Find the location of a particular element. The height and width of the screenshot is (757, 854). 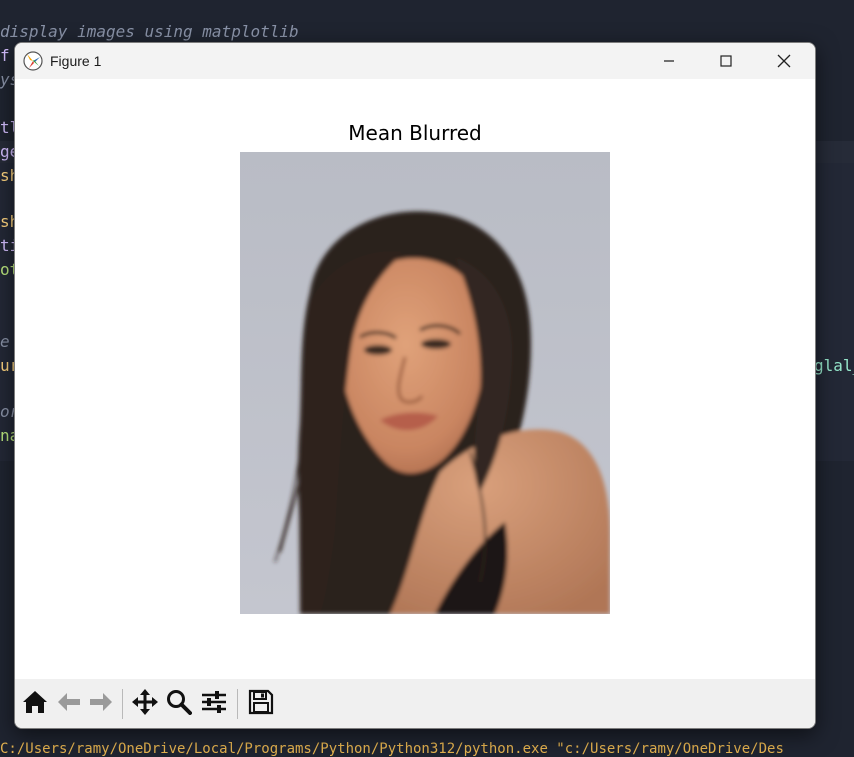

save-icon is located at coordinates (261, 704).